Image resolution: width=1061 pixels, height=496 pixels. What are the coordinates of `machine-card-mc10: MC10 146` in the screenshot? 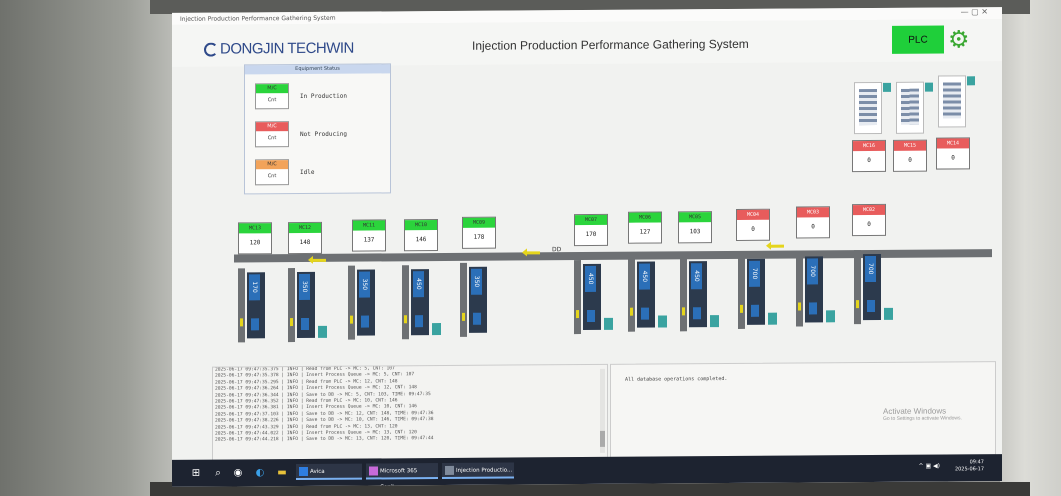 It's located at (421, 235).